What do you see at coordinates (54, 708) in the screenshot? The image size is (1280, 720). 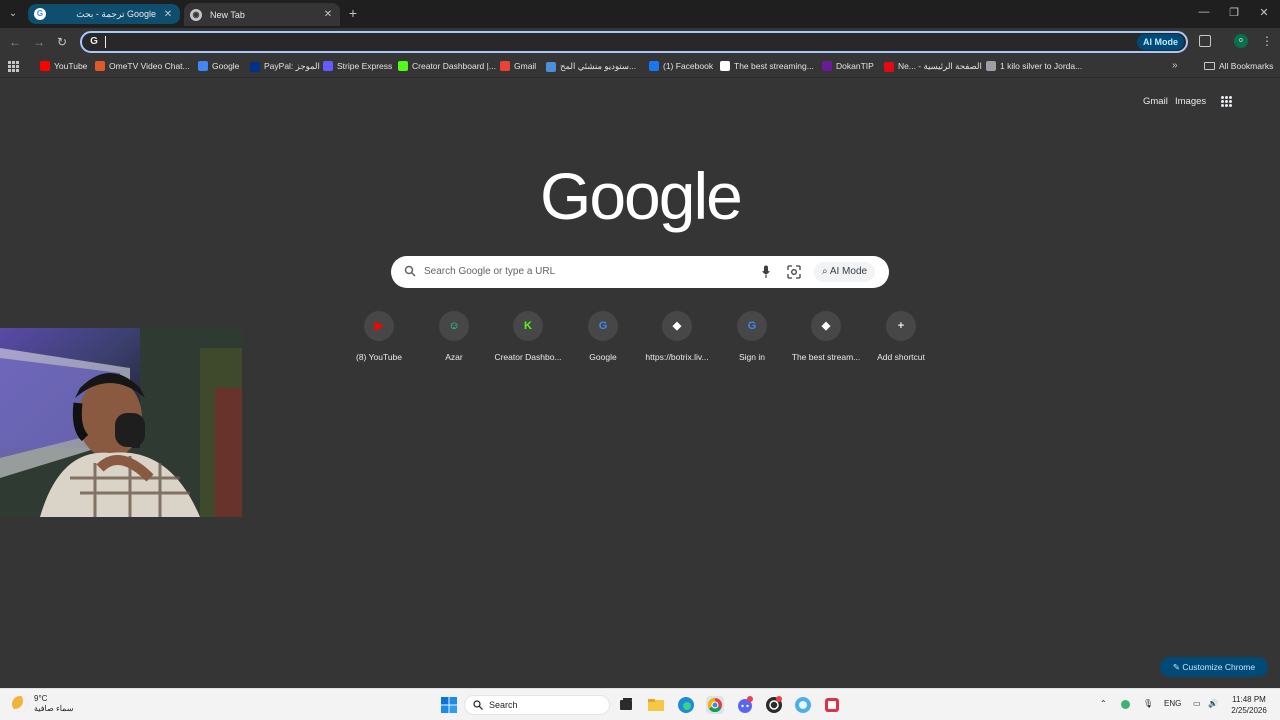 I see `weather-description: سماء صافية` at bounding box center [54, 708].